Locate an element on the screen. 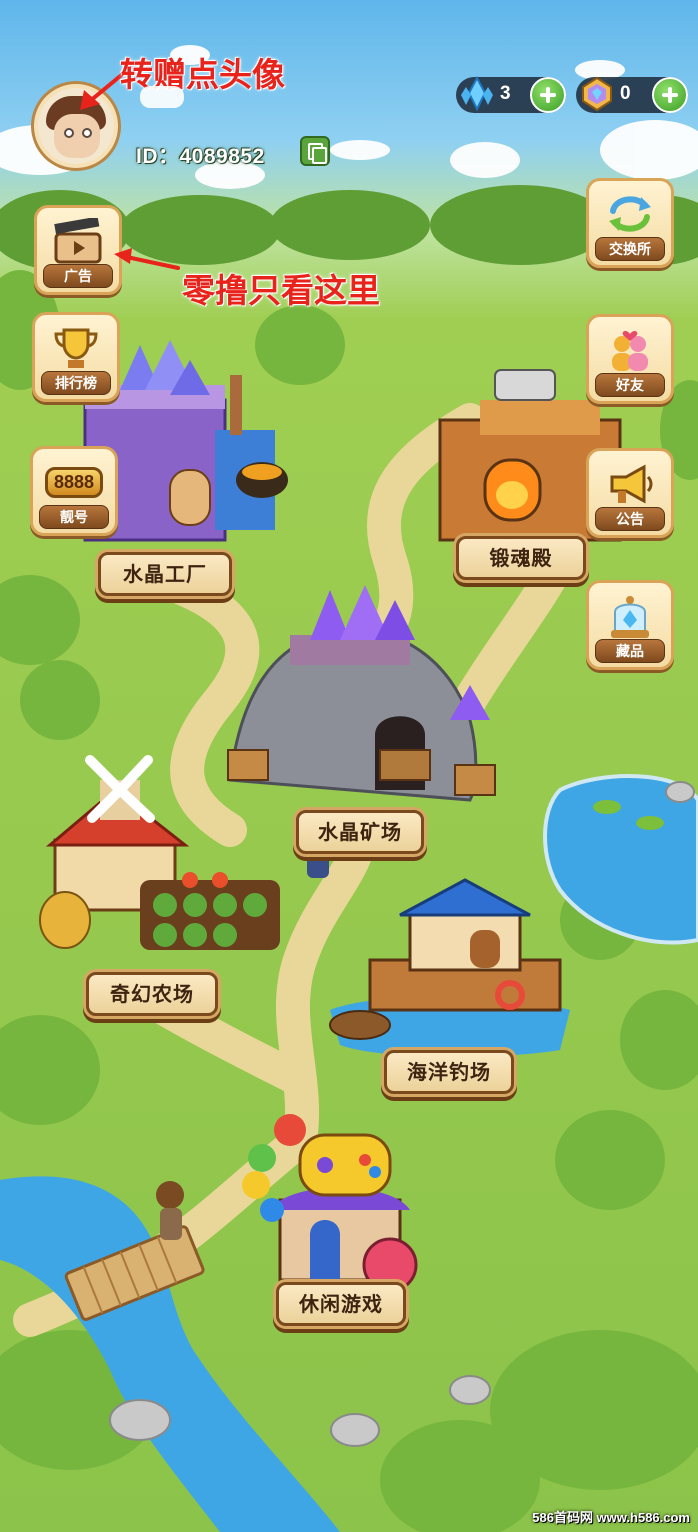 Image resolution: width=698 pixels, height=1532 pixels. ad-button: 广告 is located at coordinates (78, 250).